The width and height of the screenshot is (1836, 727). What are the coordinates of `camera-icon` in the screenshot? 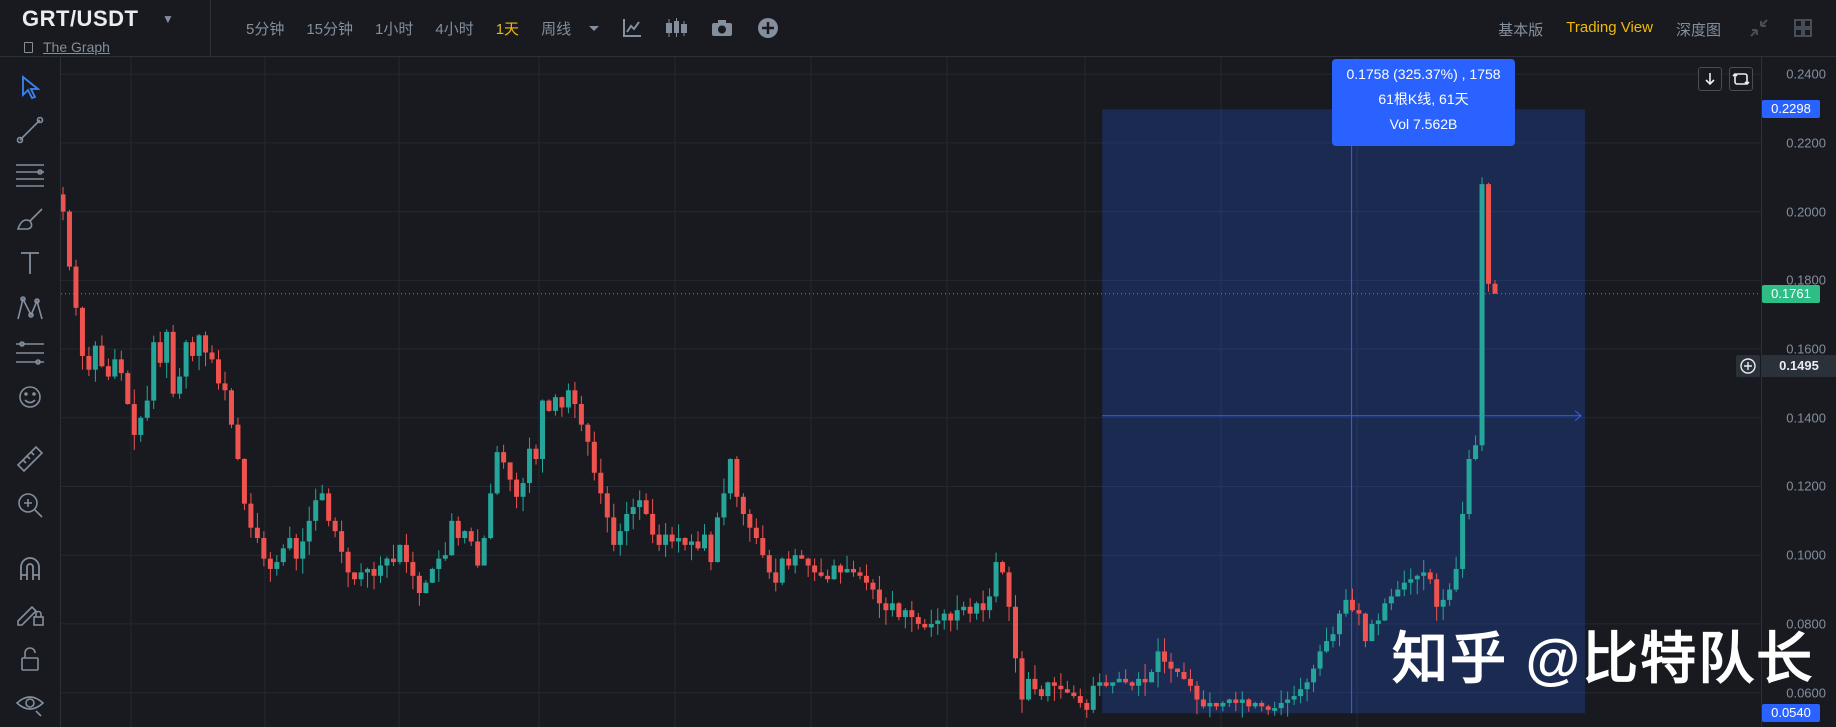 It's located at (722, 28).